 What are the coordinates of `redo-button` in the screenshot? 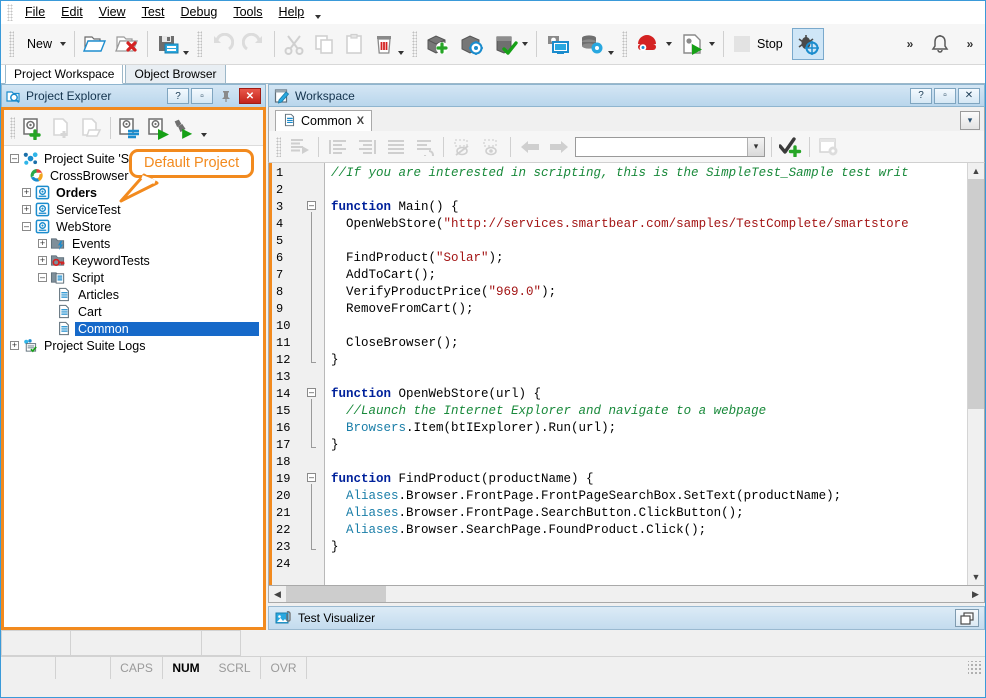 It's located at (254, 44).